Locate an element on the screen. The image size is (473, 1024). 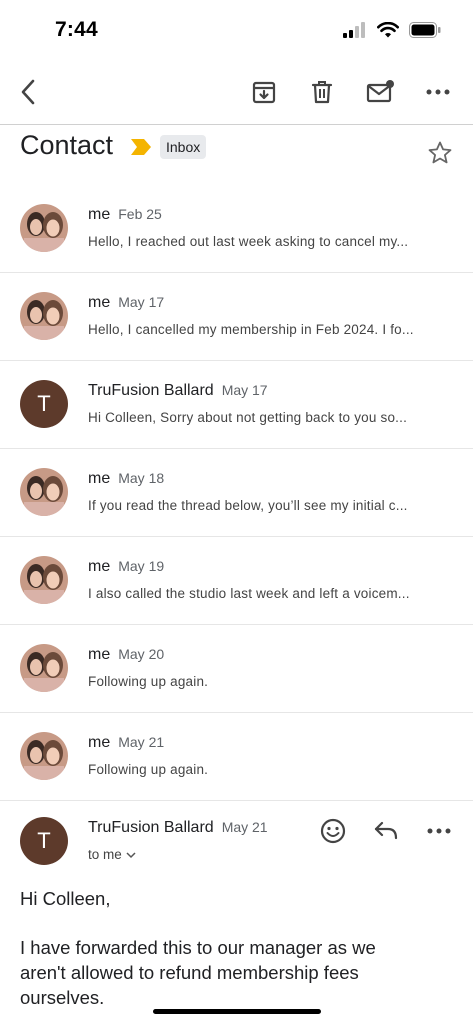
toolbar is located at coordinates (236, 93).